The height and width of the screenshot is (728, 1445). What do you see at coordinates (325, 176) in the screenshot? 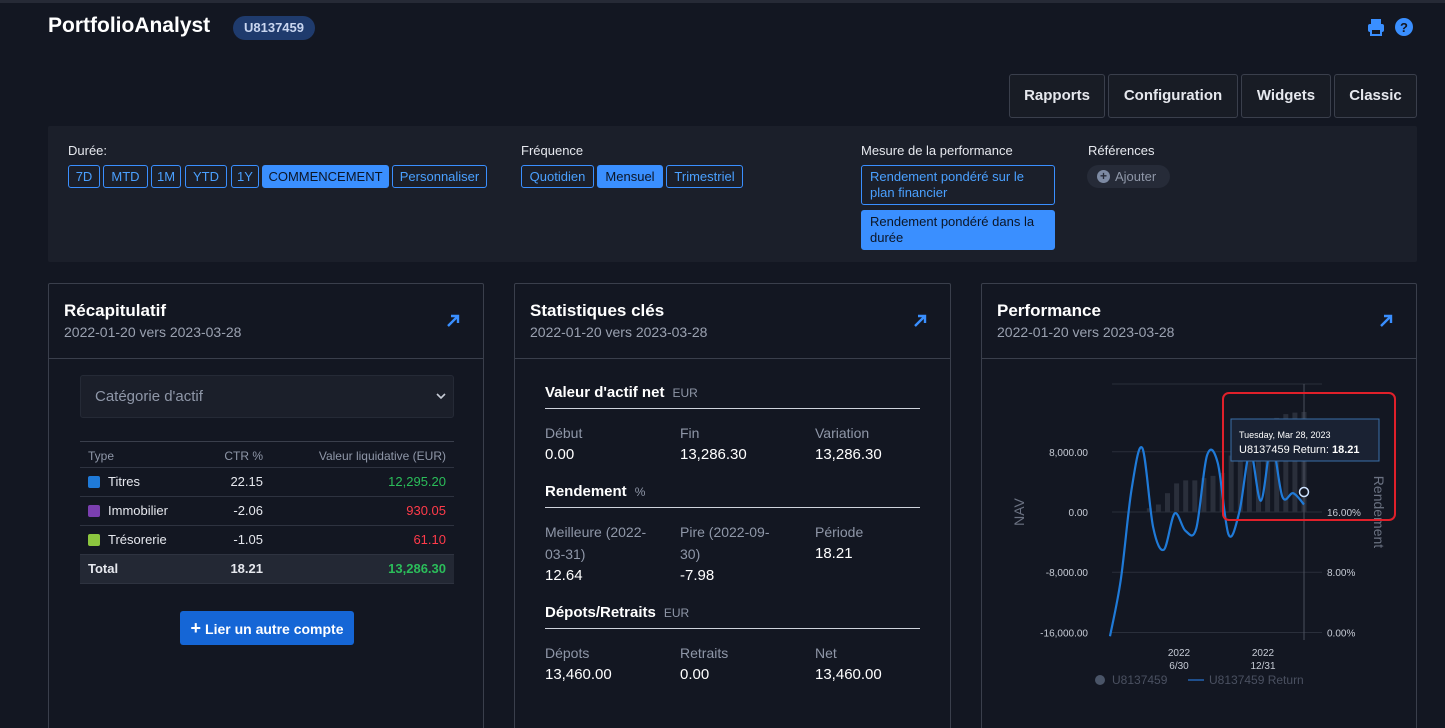
I see `duration-commencement: COMMENCEMENT` at bounding box center [325, 176].